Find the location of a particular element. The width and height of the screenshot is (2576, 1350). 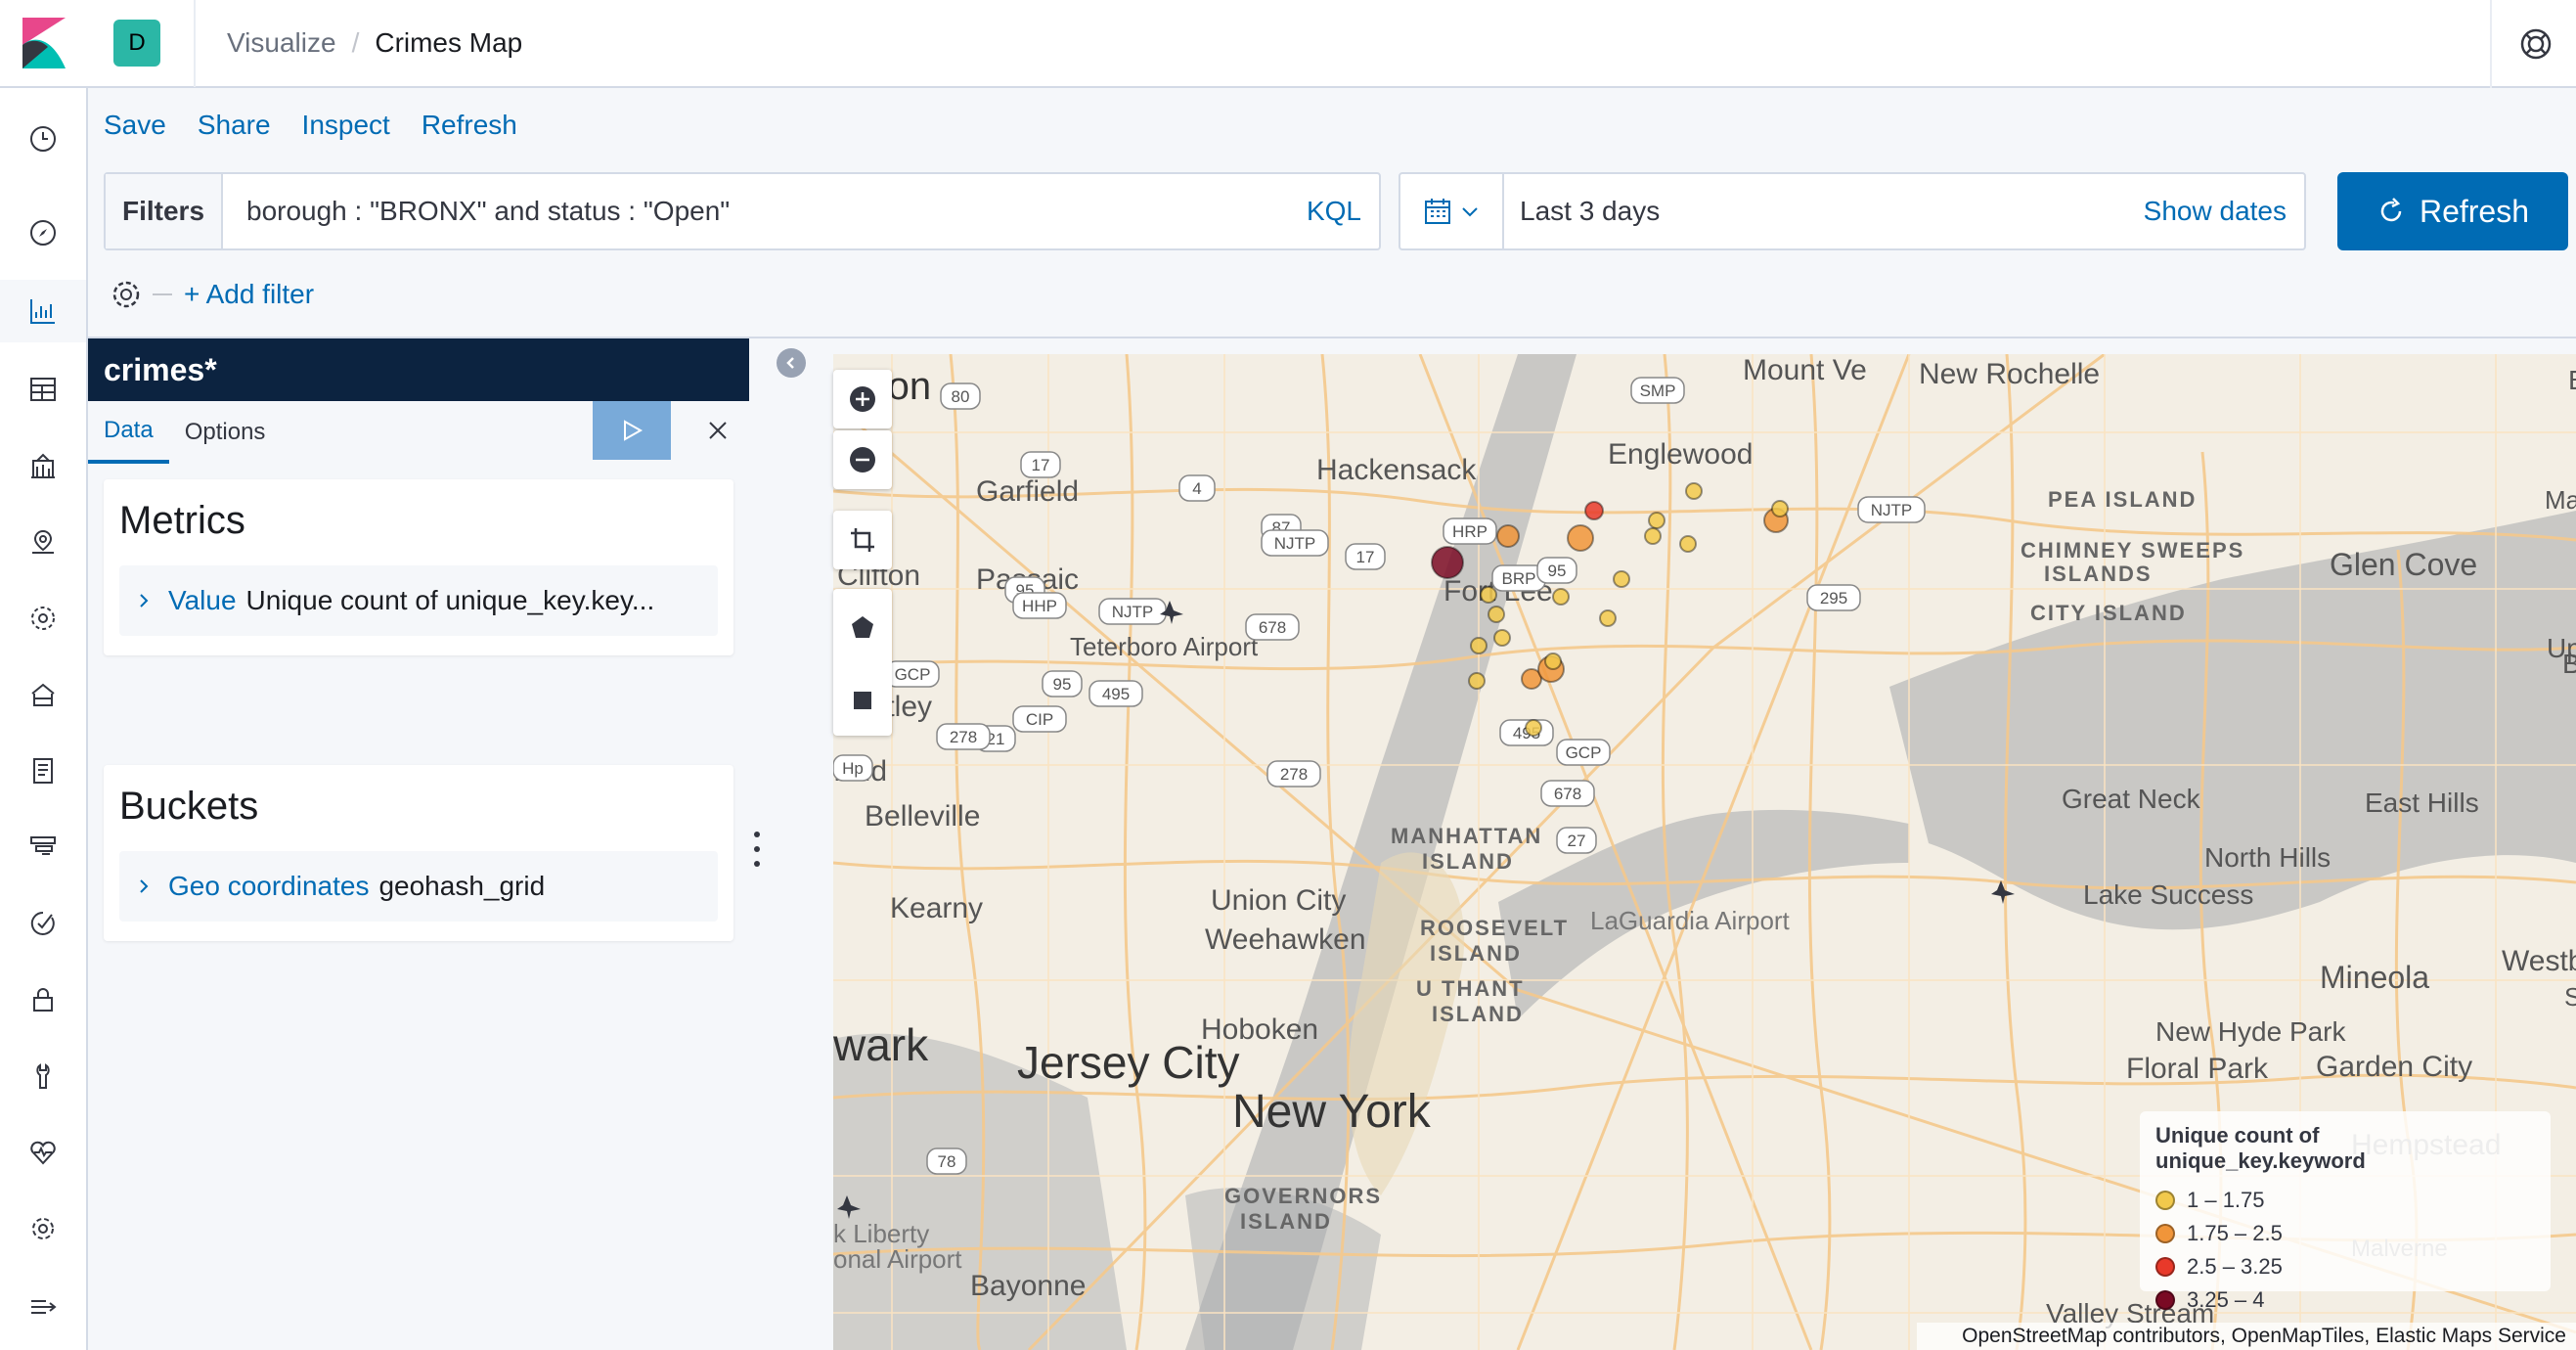

bucket-actions-menu is located at coordinates (757, 849).